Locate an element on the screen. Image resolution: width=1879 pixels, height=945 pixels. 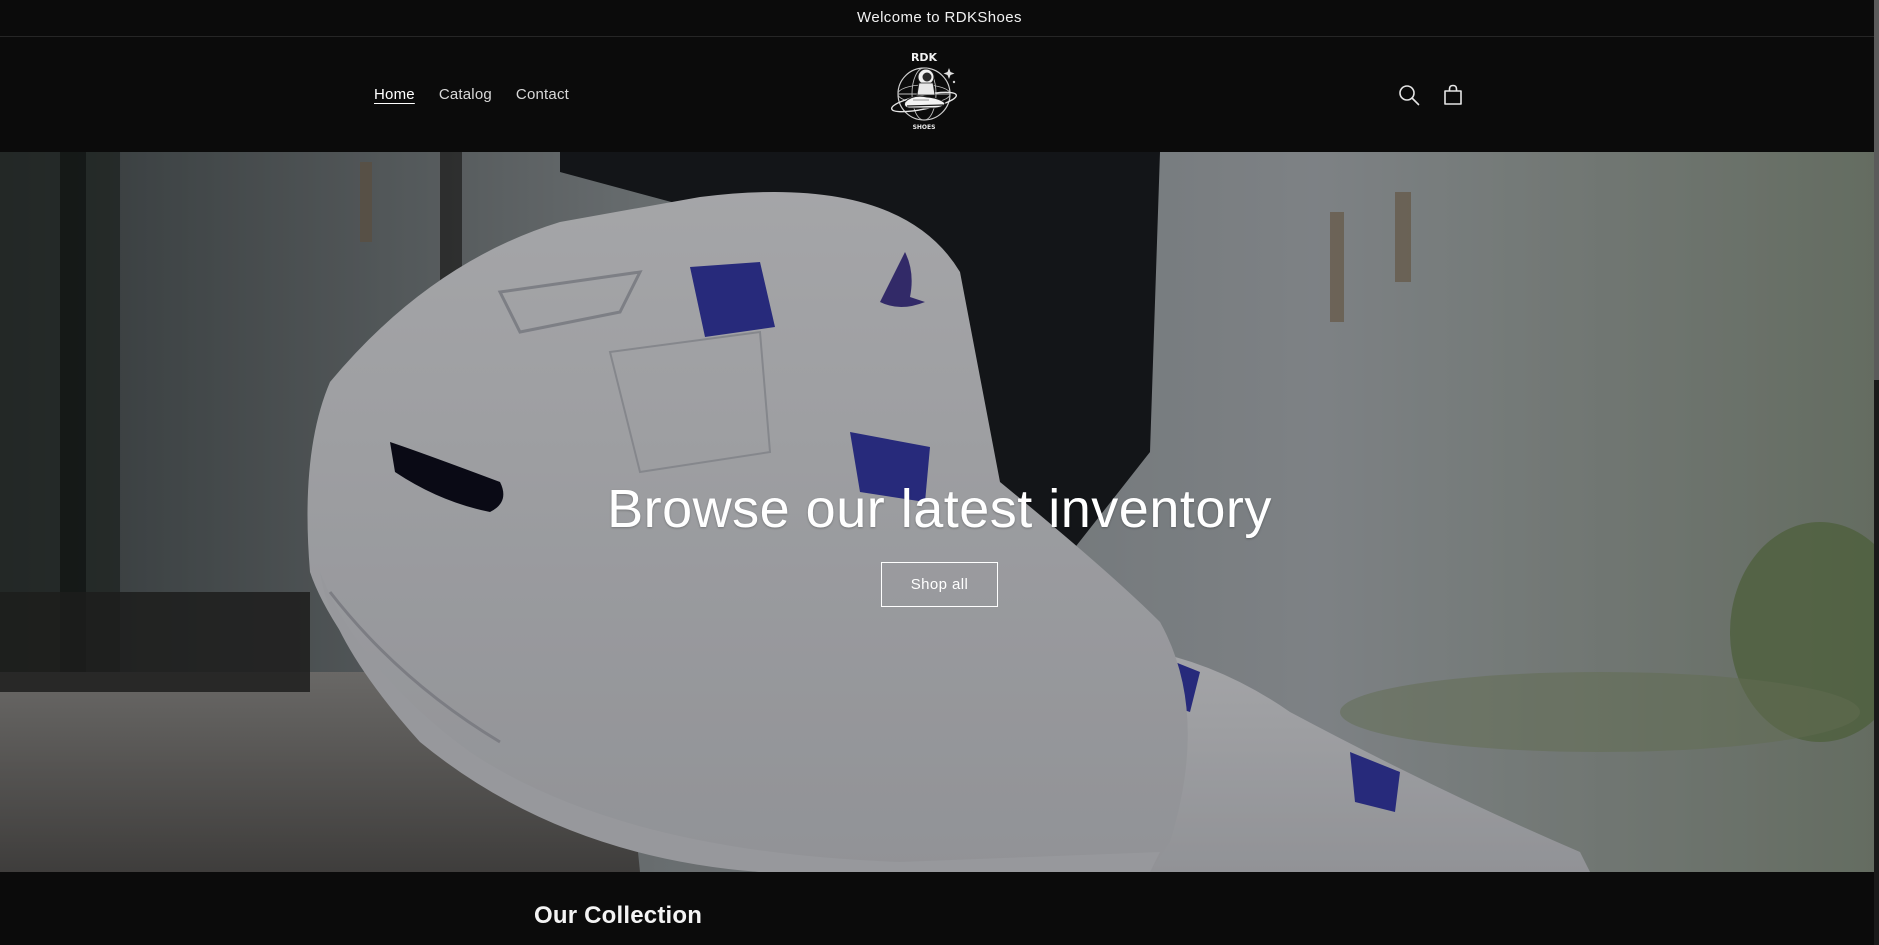
shop-all-button: Shop all is located at coordinates (939, 584).